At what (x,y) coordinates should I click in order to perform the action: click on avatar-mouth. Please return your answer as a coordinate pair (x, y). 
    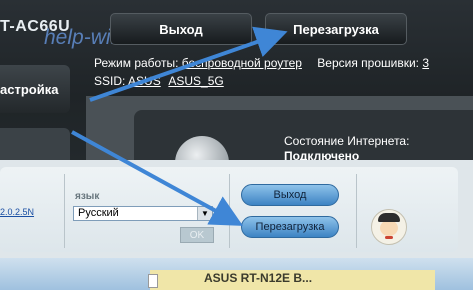
    Looking at the image, I should click on (389, 237).